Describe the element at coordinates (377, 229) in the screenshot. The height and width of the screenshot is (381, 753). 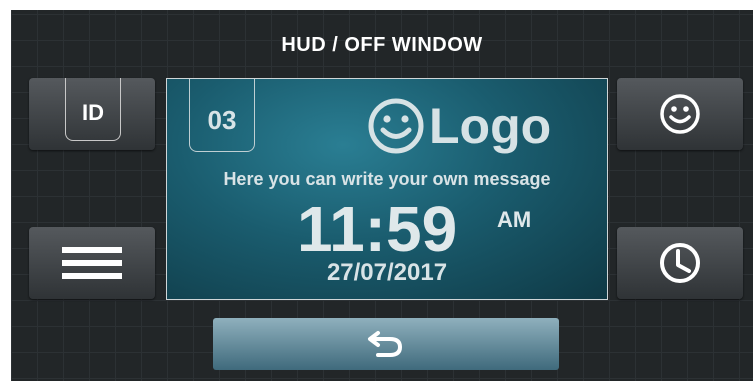
I see `clock-time: 11:59` at that location.